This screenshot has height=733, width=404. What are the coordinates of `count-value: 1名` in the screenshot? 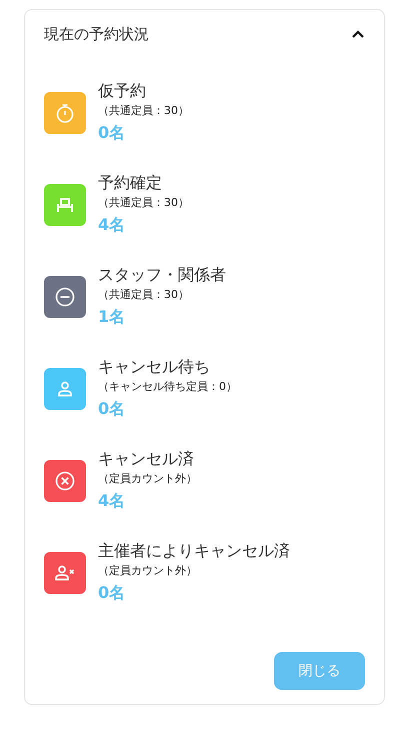 It's located at (112, 317).